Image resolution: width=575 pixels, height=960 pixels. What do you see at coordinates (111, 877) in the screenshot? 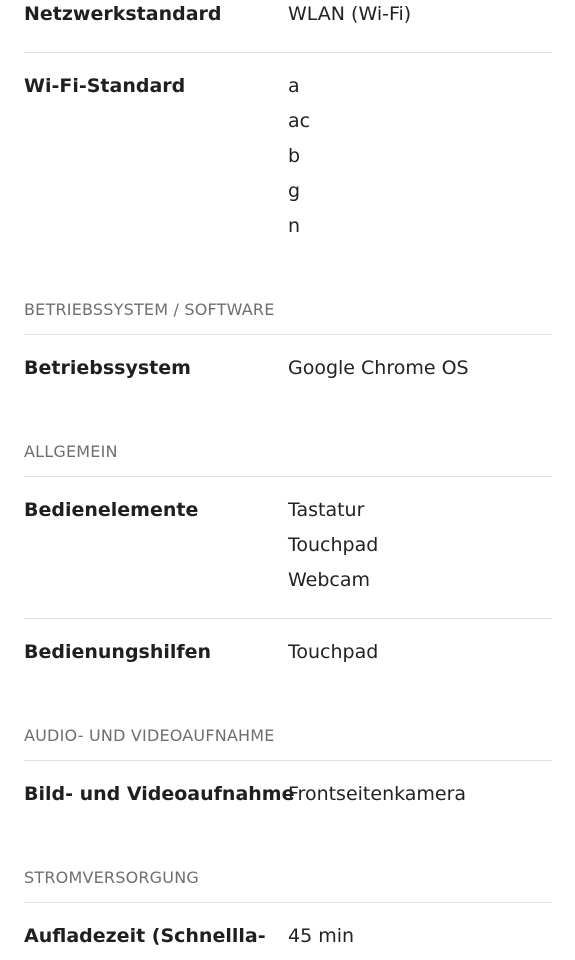
I see `section-heading-stromversorgung: STROMVERSORGUNG` at bounding box center [111, 877].